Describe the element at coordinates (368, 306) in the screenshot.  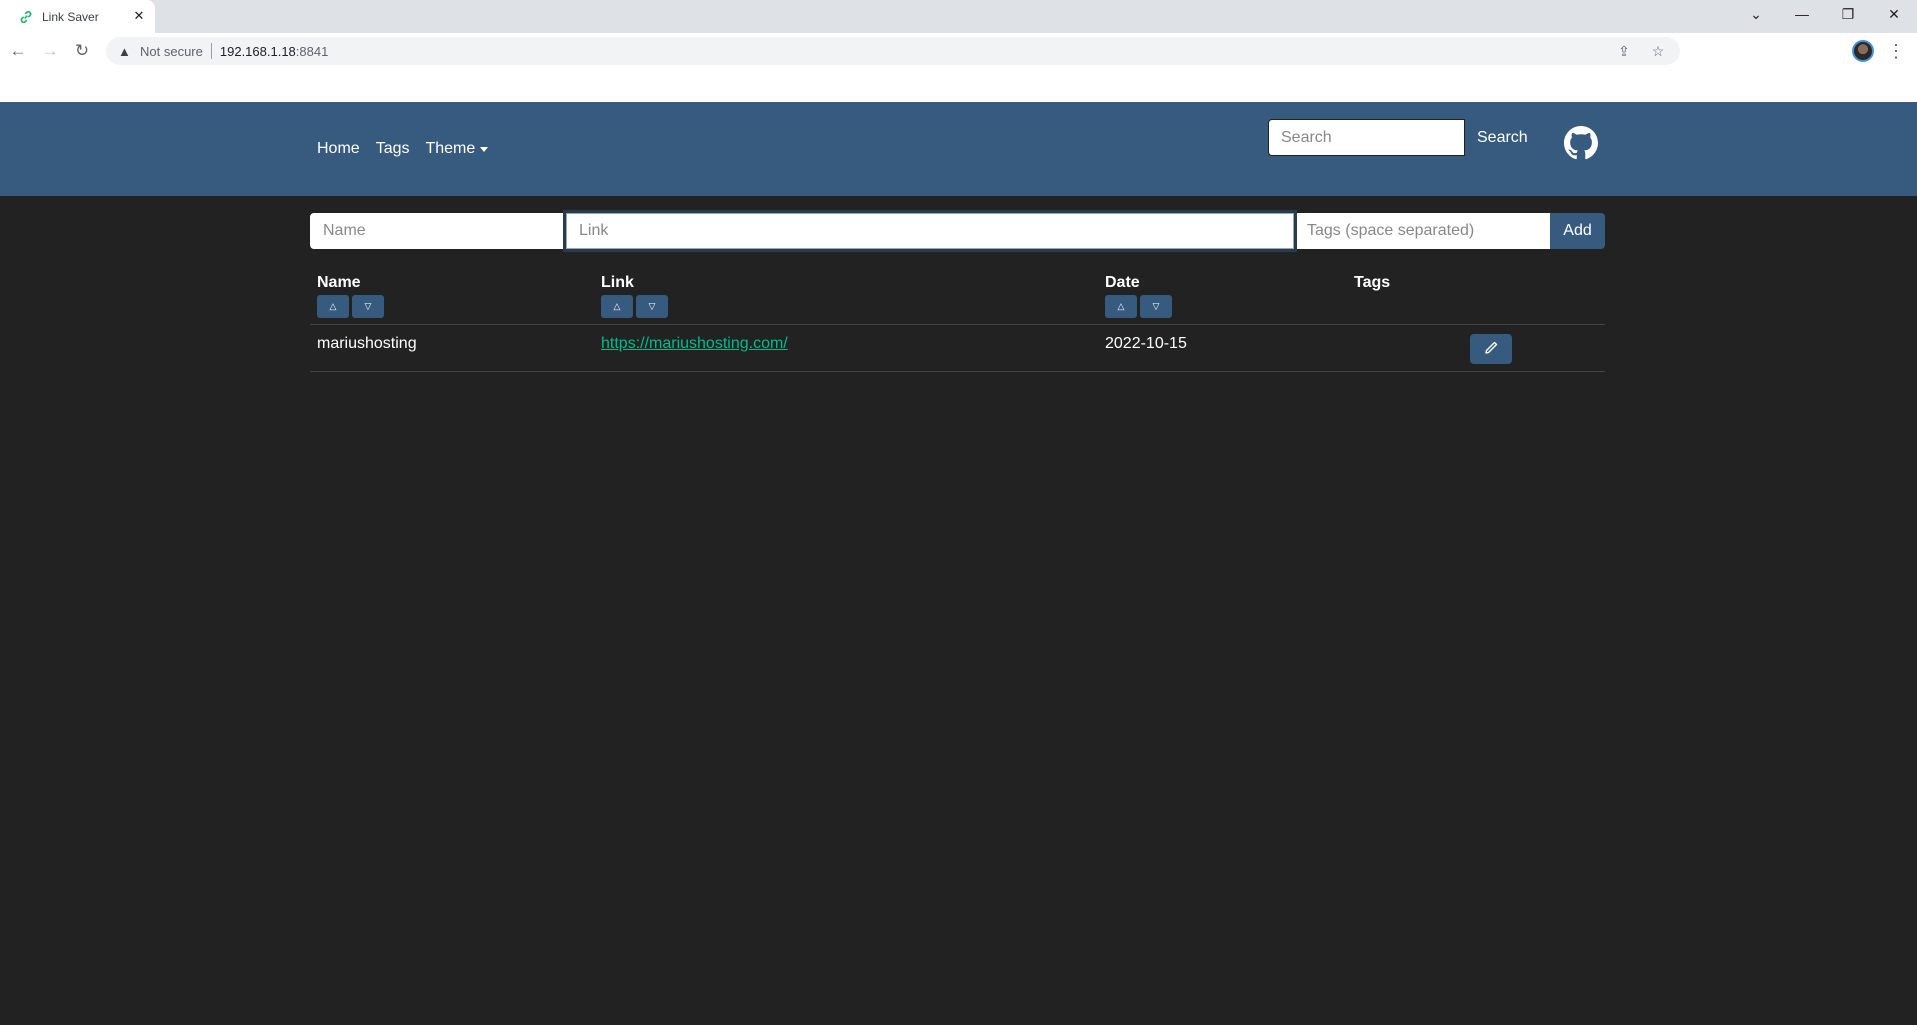
I see `sort-name-desc-button: ▽` at that location.